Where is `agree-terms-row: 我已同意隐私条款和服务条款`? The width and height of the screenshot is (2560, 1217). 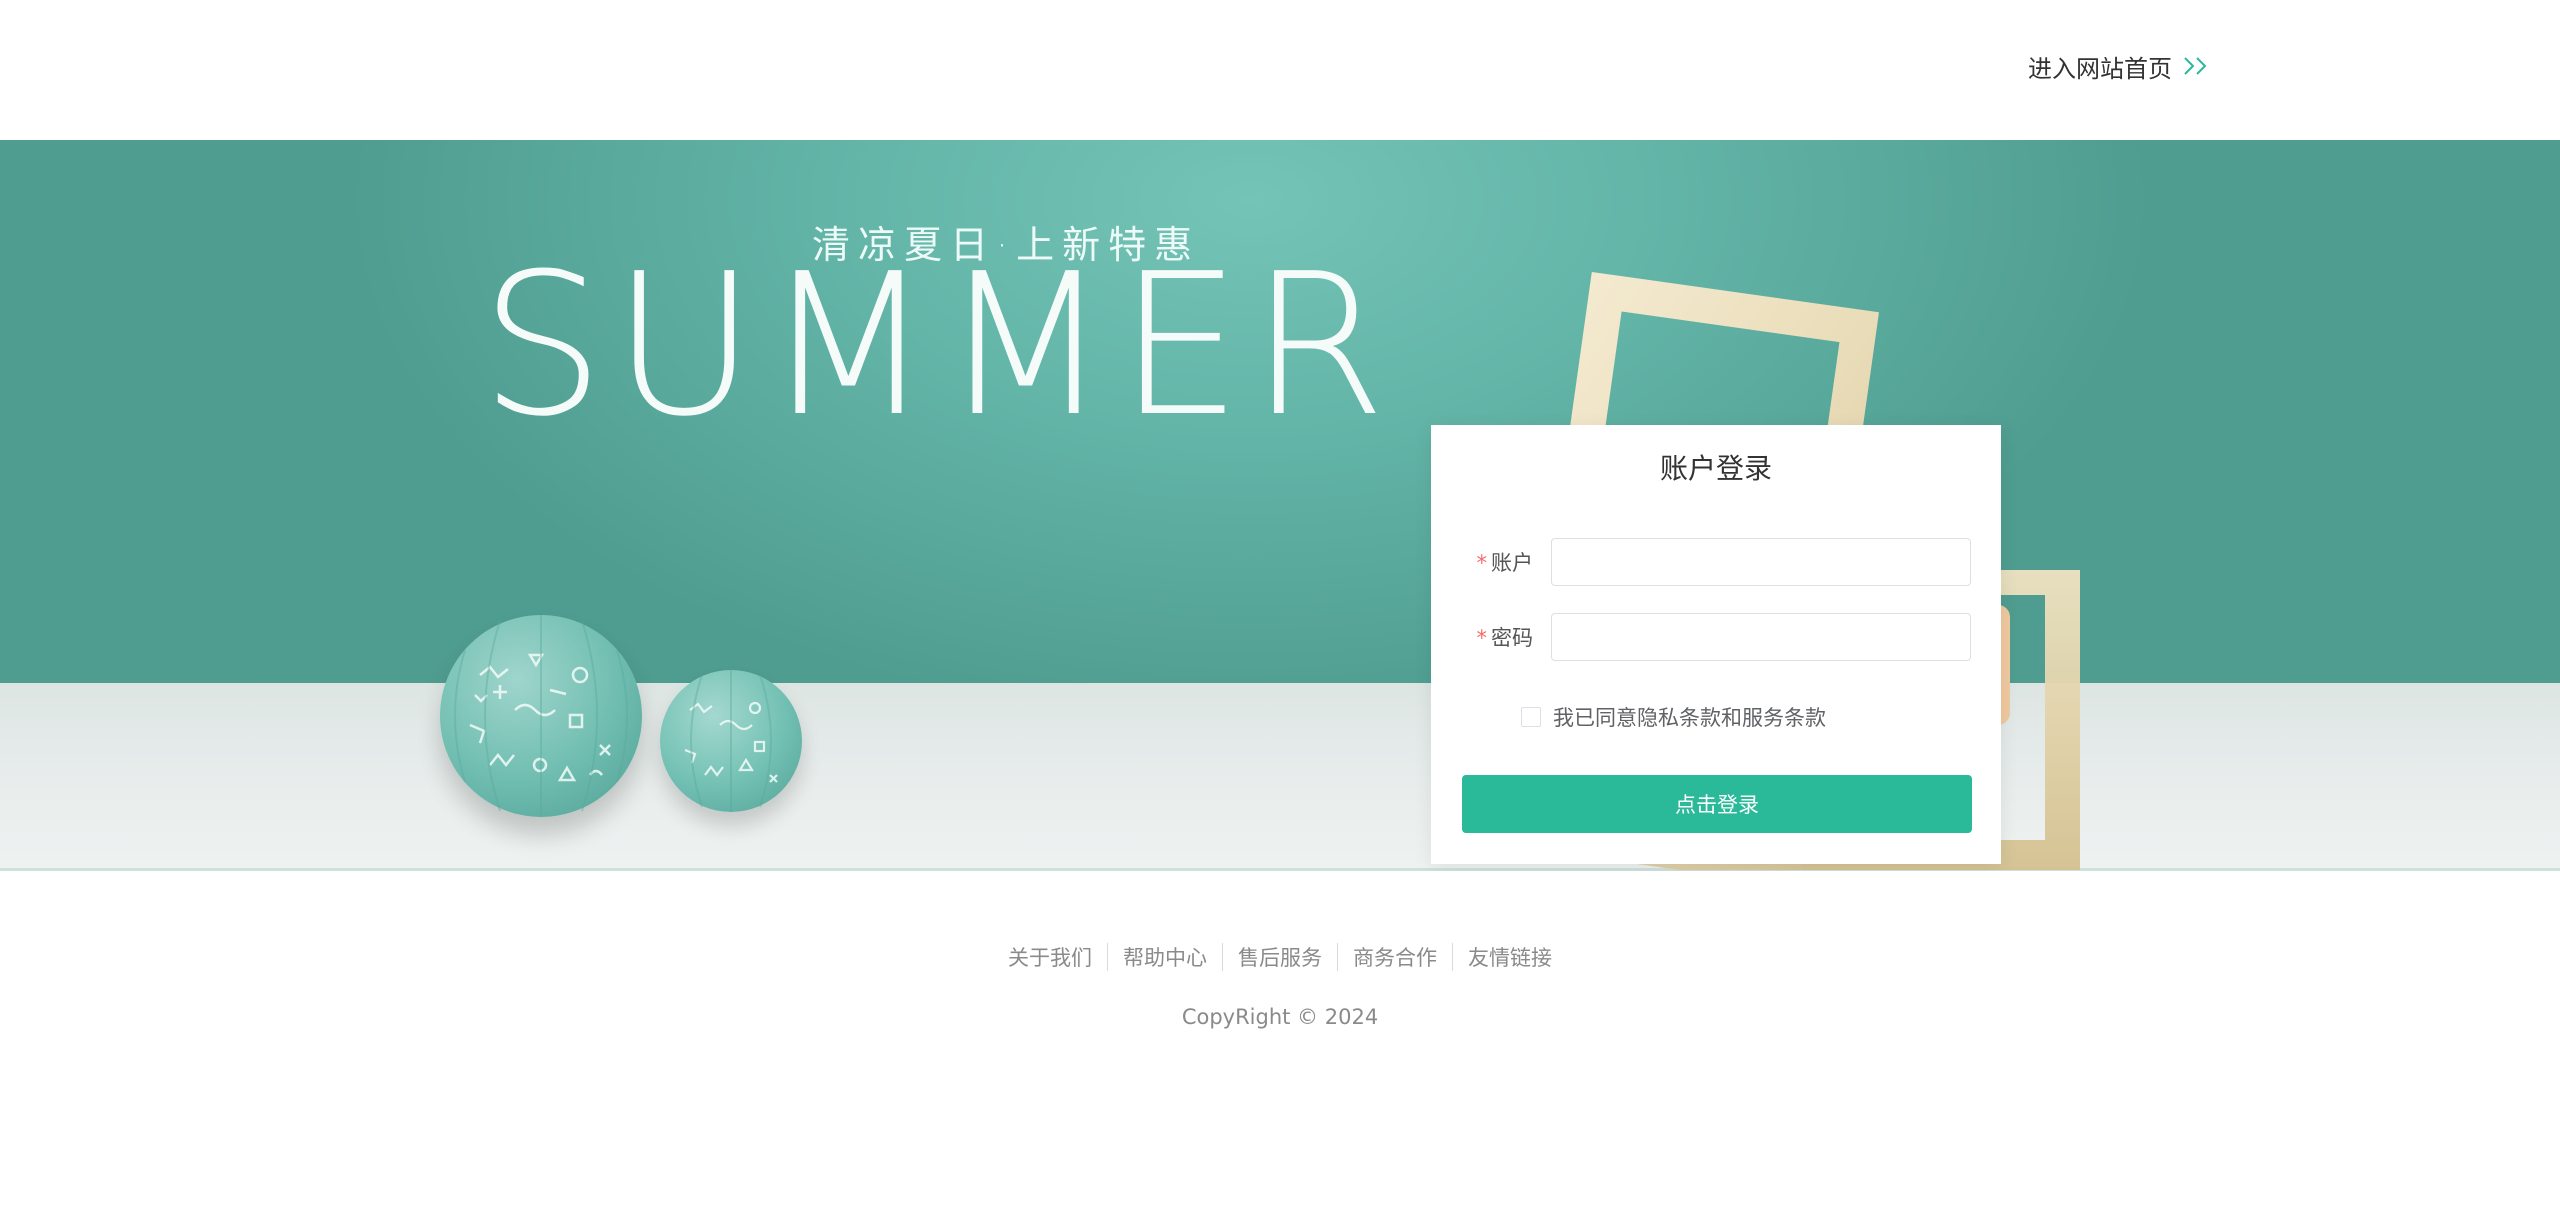
agree-terms-row: 我已同意隐私条款和服务条款 is located at coordinates (1673, 717).